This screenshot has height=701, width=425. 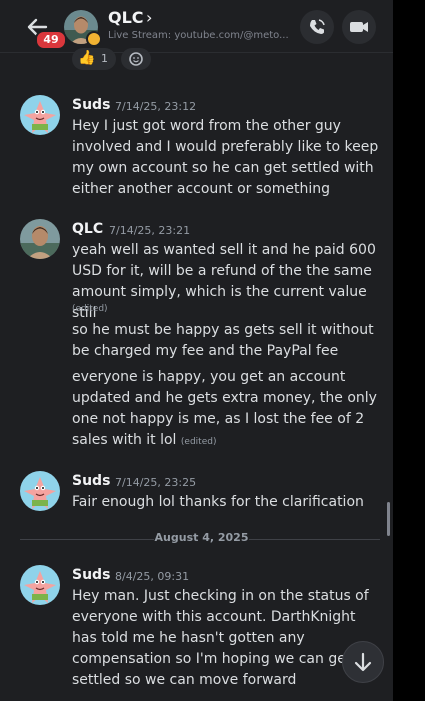 I want to click on message-timestamp: 7/14/25, 23:21, so click(x=150, y=230).